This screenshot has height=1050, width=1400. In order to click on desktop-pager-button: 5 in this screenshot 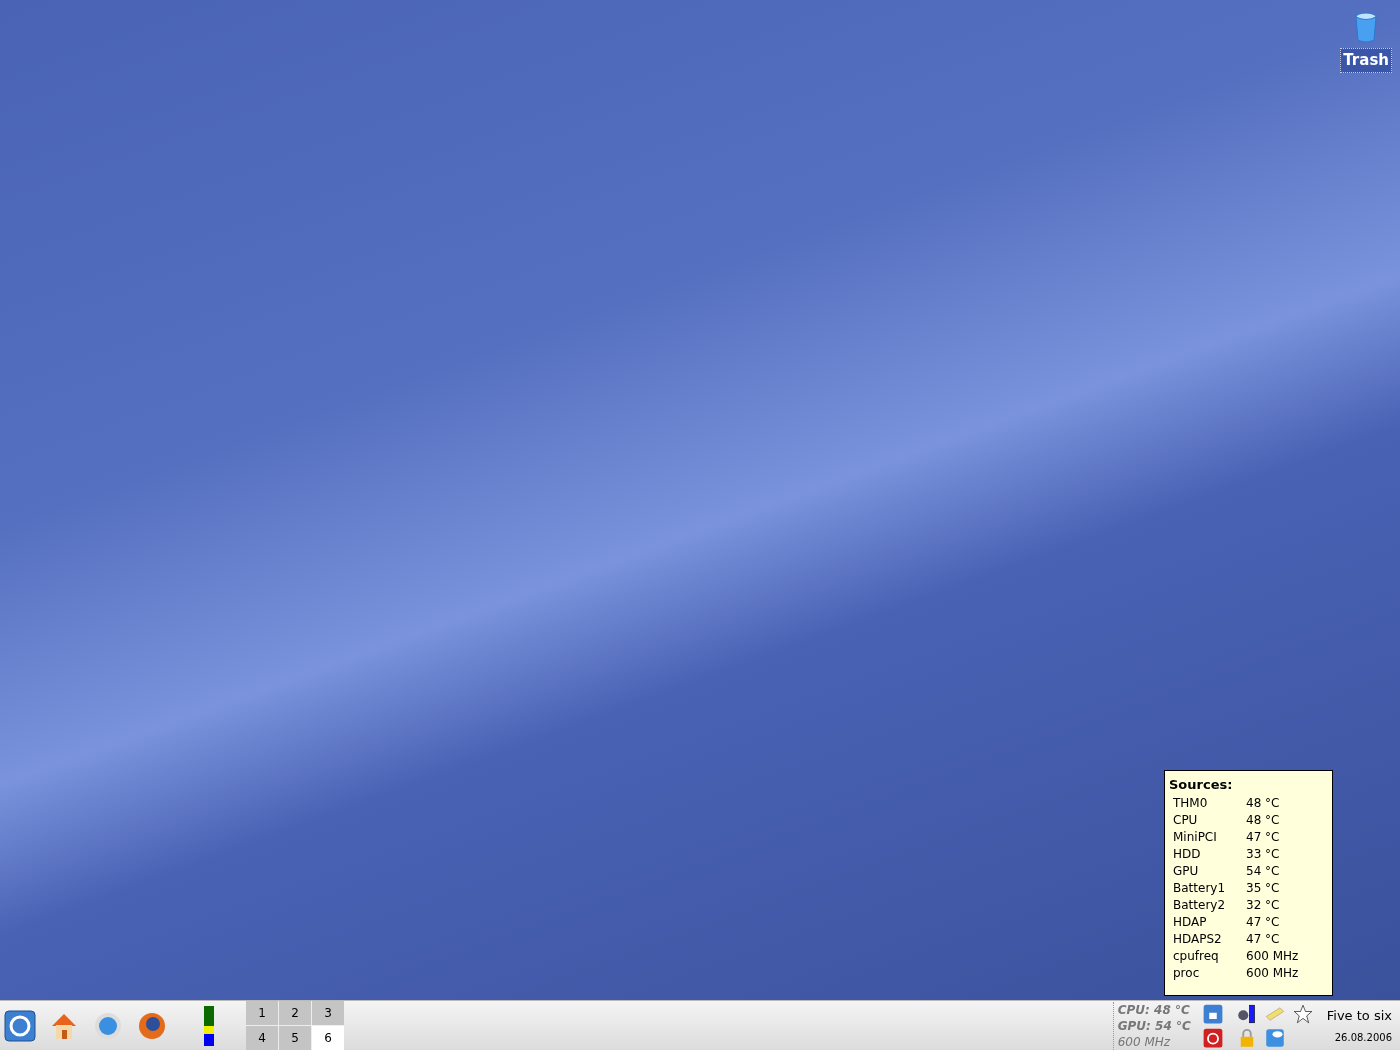, I will do `click(295, 1038)`.